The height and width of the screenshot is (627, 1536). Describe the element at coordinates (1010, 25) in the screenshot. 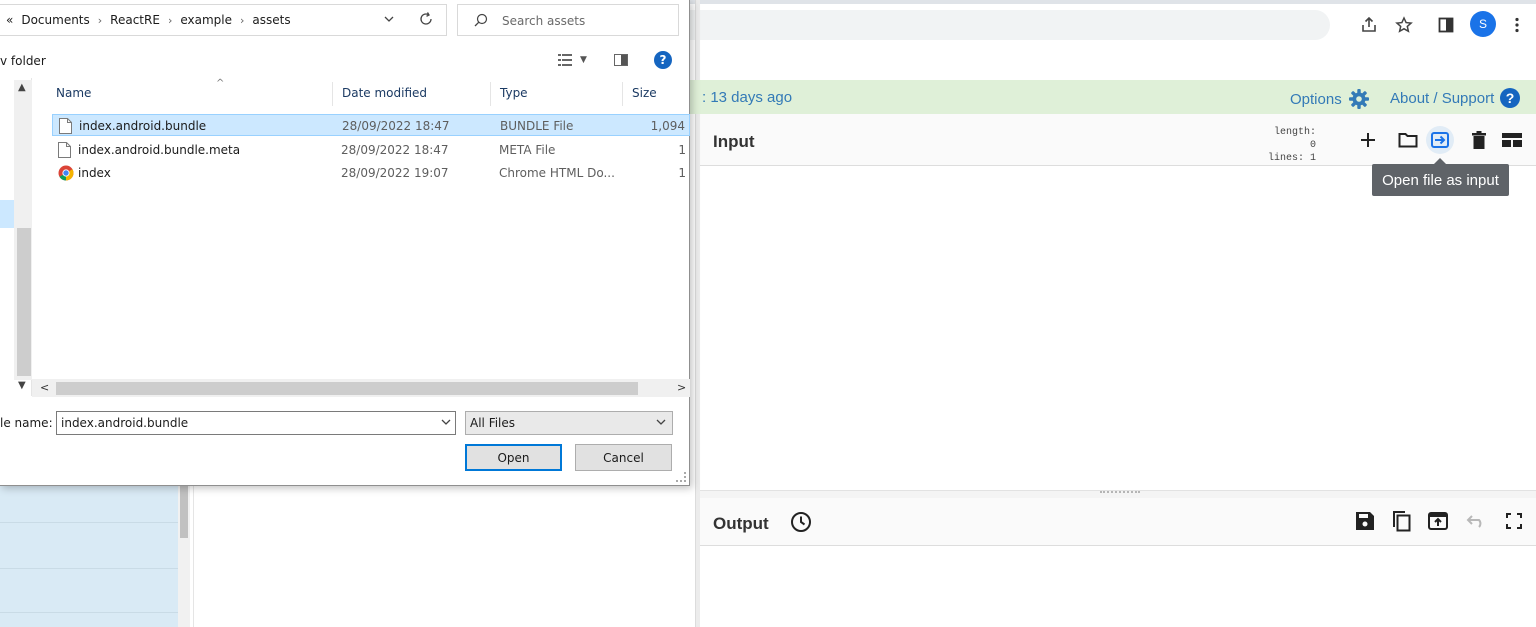

I see `address-bar` at that location.